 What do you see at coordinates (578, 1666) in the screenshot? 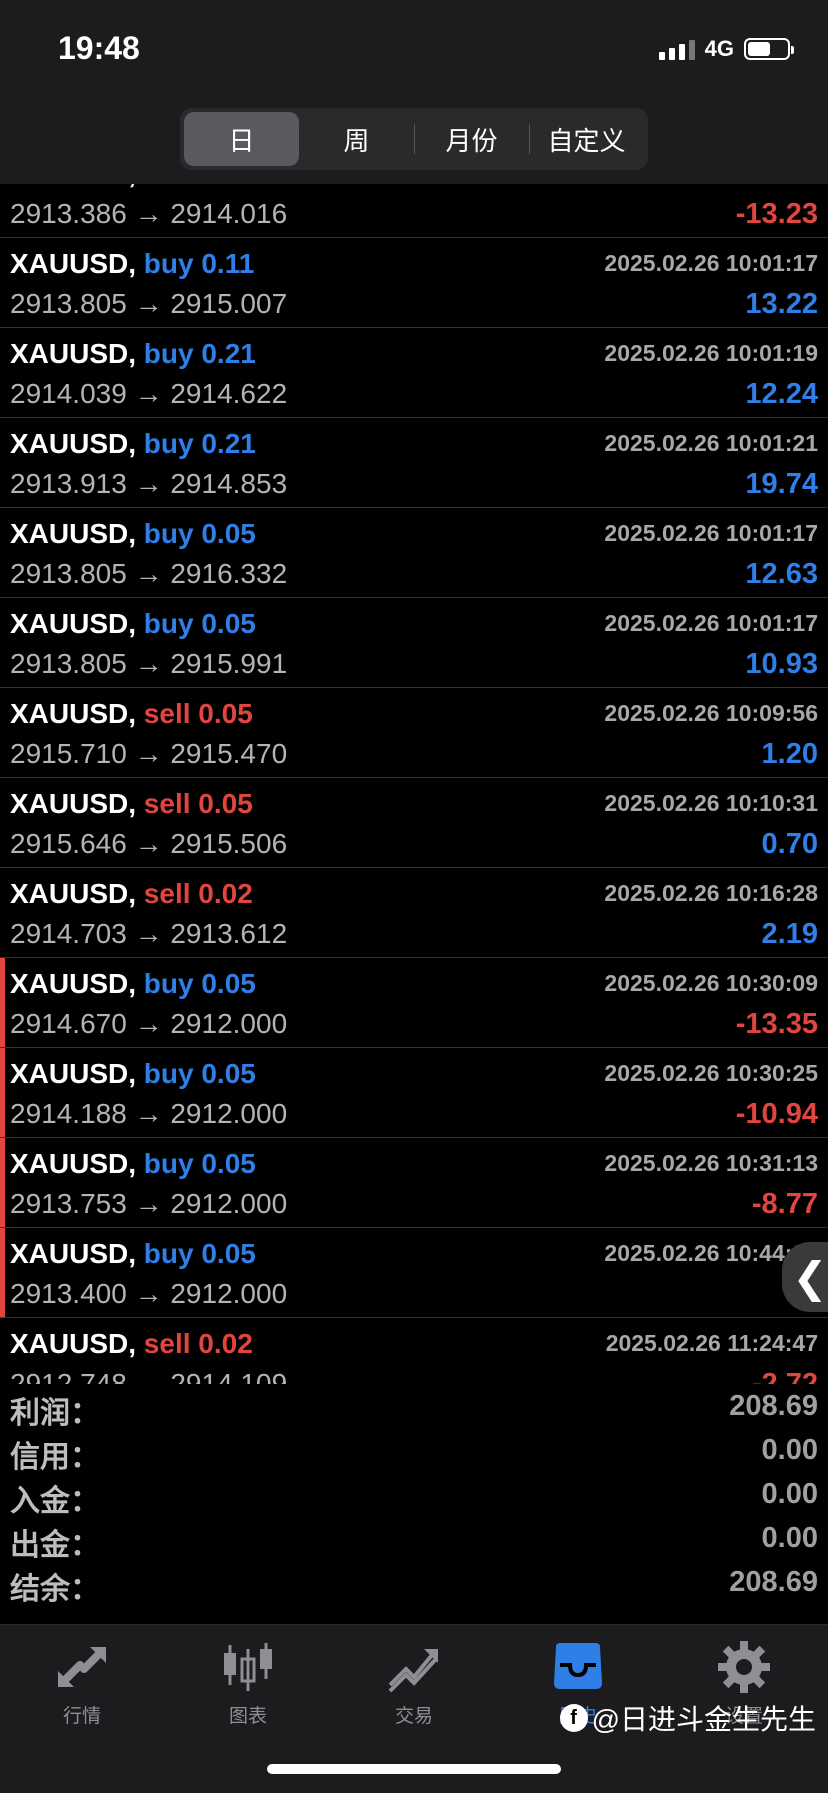
I see `history-inbox-icon` at bounding box center [578, 1666].